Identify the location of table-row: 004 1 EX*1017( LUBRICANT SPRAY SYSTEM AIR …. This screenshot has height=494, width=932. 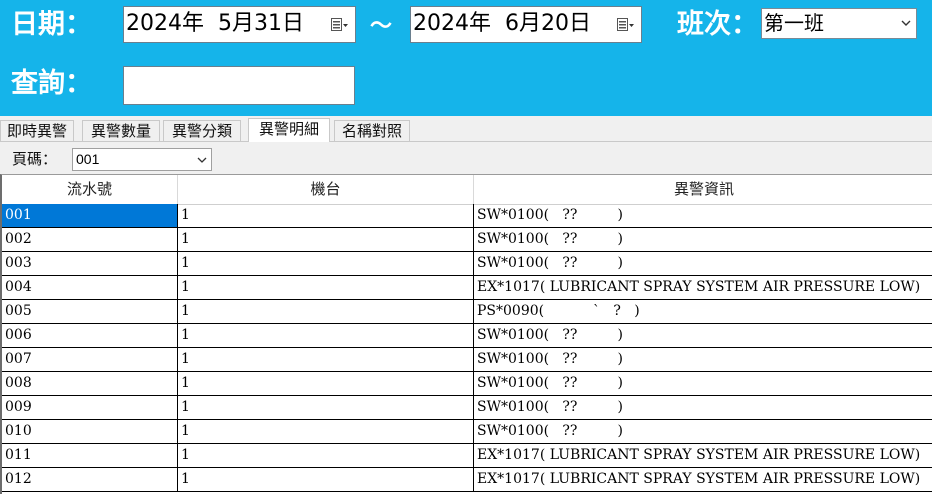
(467, 288).